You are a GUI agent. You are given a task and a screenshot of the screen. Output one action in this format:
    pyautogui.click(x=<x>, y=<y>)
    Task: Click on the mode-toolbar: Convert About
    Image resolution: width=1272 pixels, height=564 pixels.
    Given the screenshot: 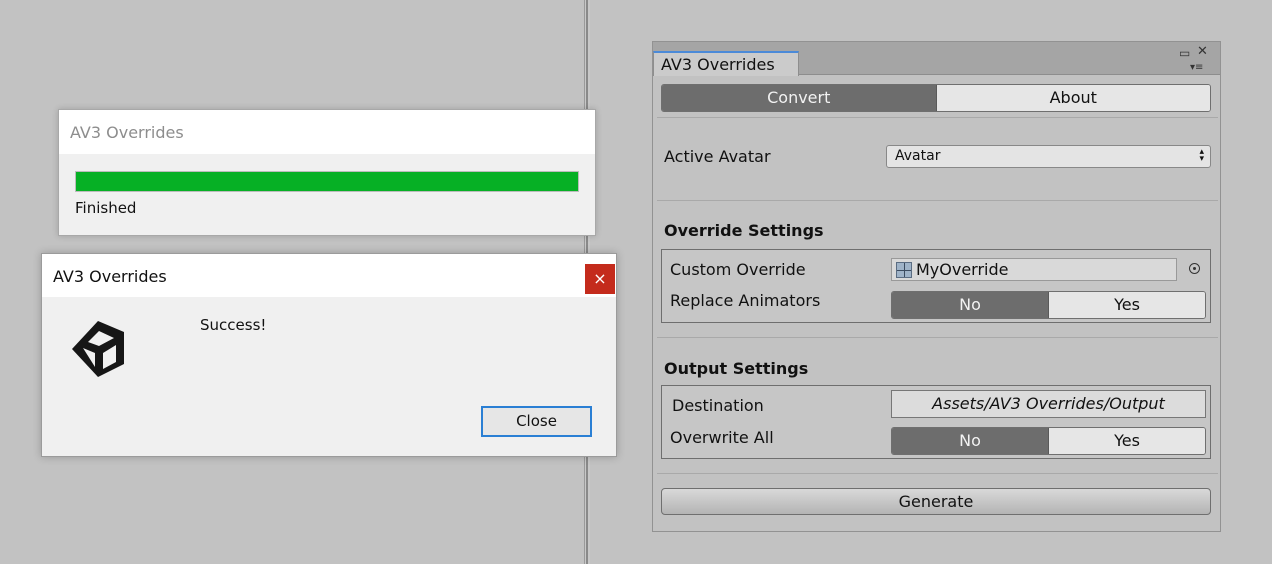 What is the action you would take?
    pyautogui.click(x=936, y=98)
    